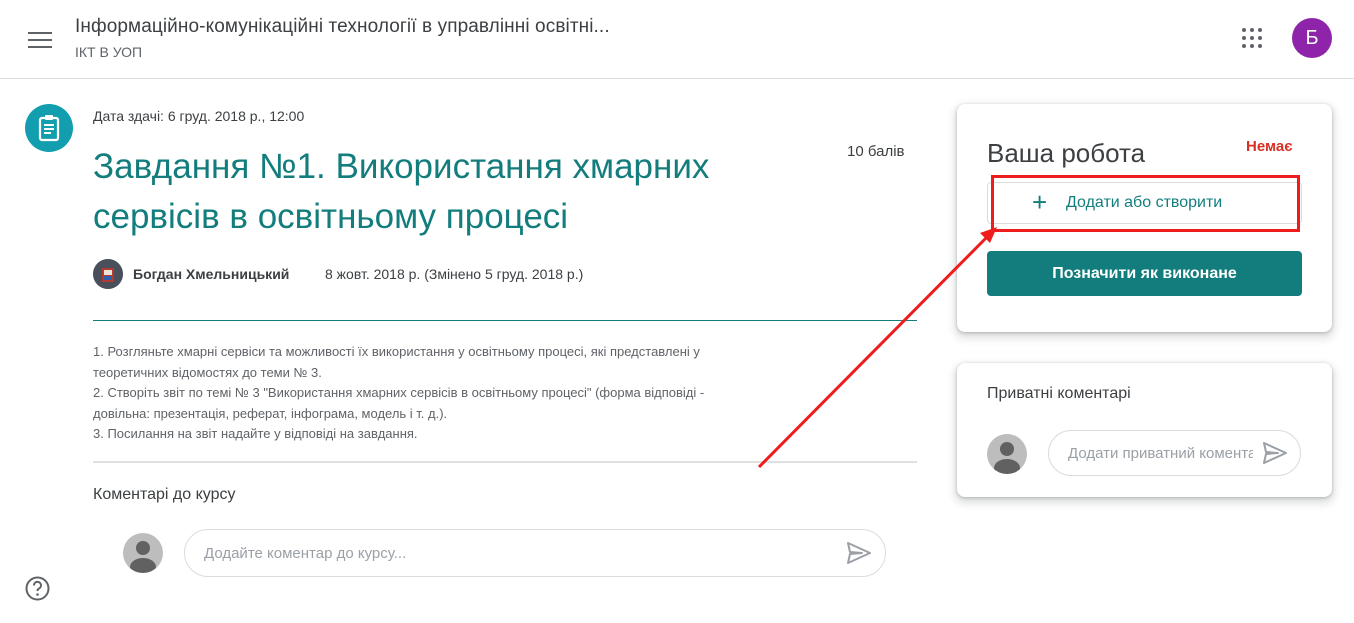  I want to click on add-or-create-button: + Додати або створити, so click(1144, 203).